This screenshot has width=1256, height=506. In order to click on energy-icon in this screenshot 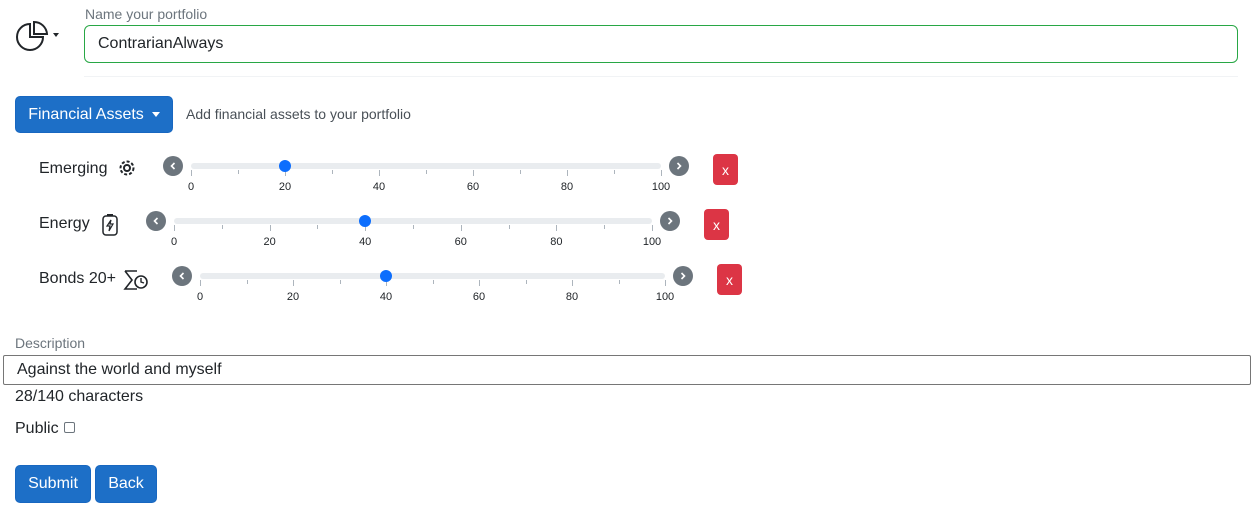, I will do `click(110, 227)`.